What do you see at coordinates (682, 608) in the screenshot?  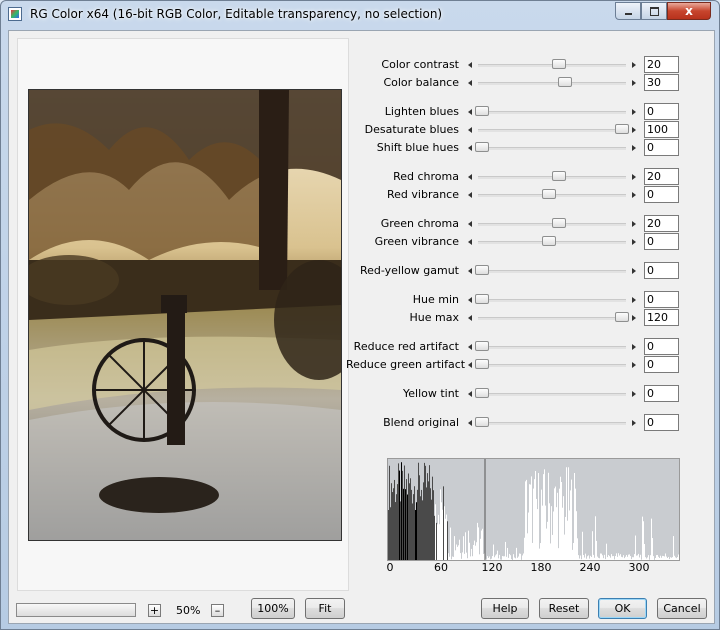 I see `cancel-button: Cancel` at bounding box center [682, 608].